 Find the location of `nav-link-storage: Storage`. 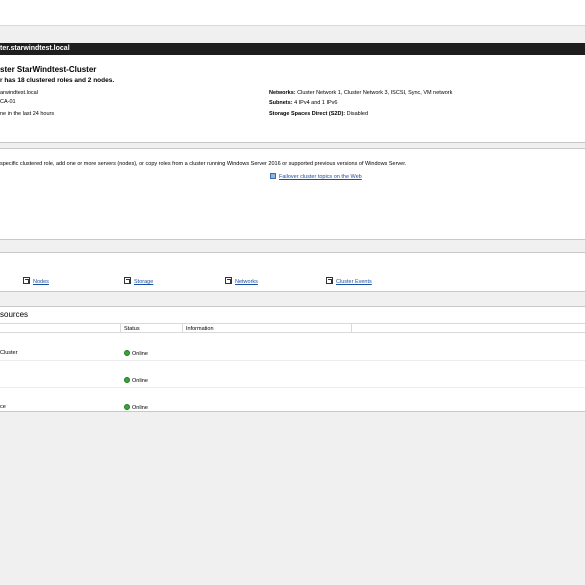

nav-link-storage: Storage is located at coordinates (138, 281).